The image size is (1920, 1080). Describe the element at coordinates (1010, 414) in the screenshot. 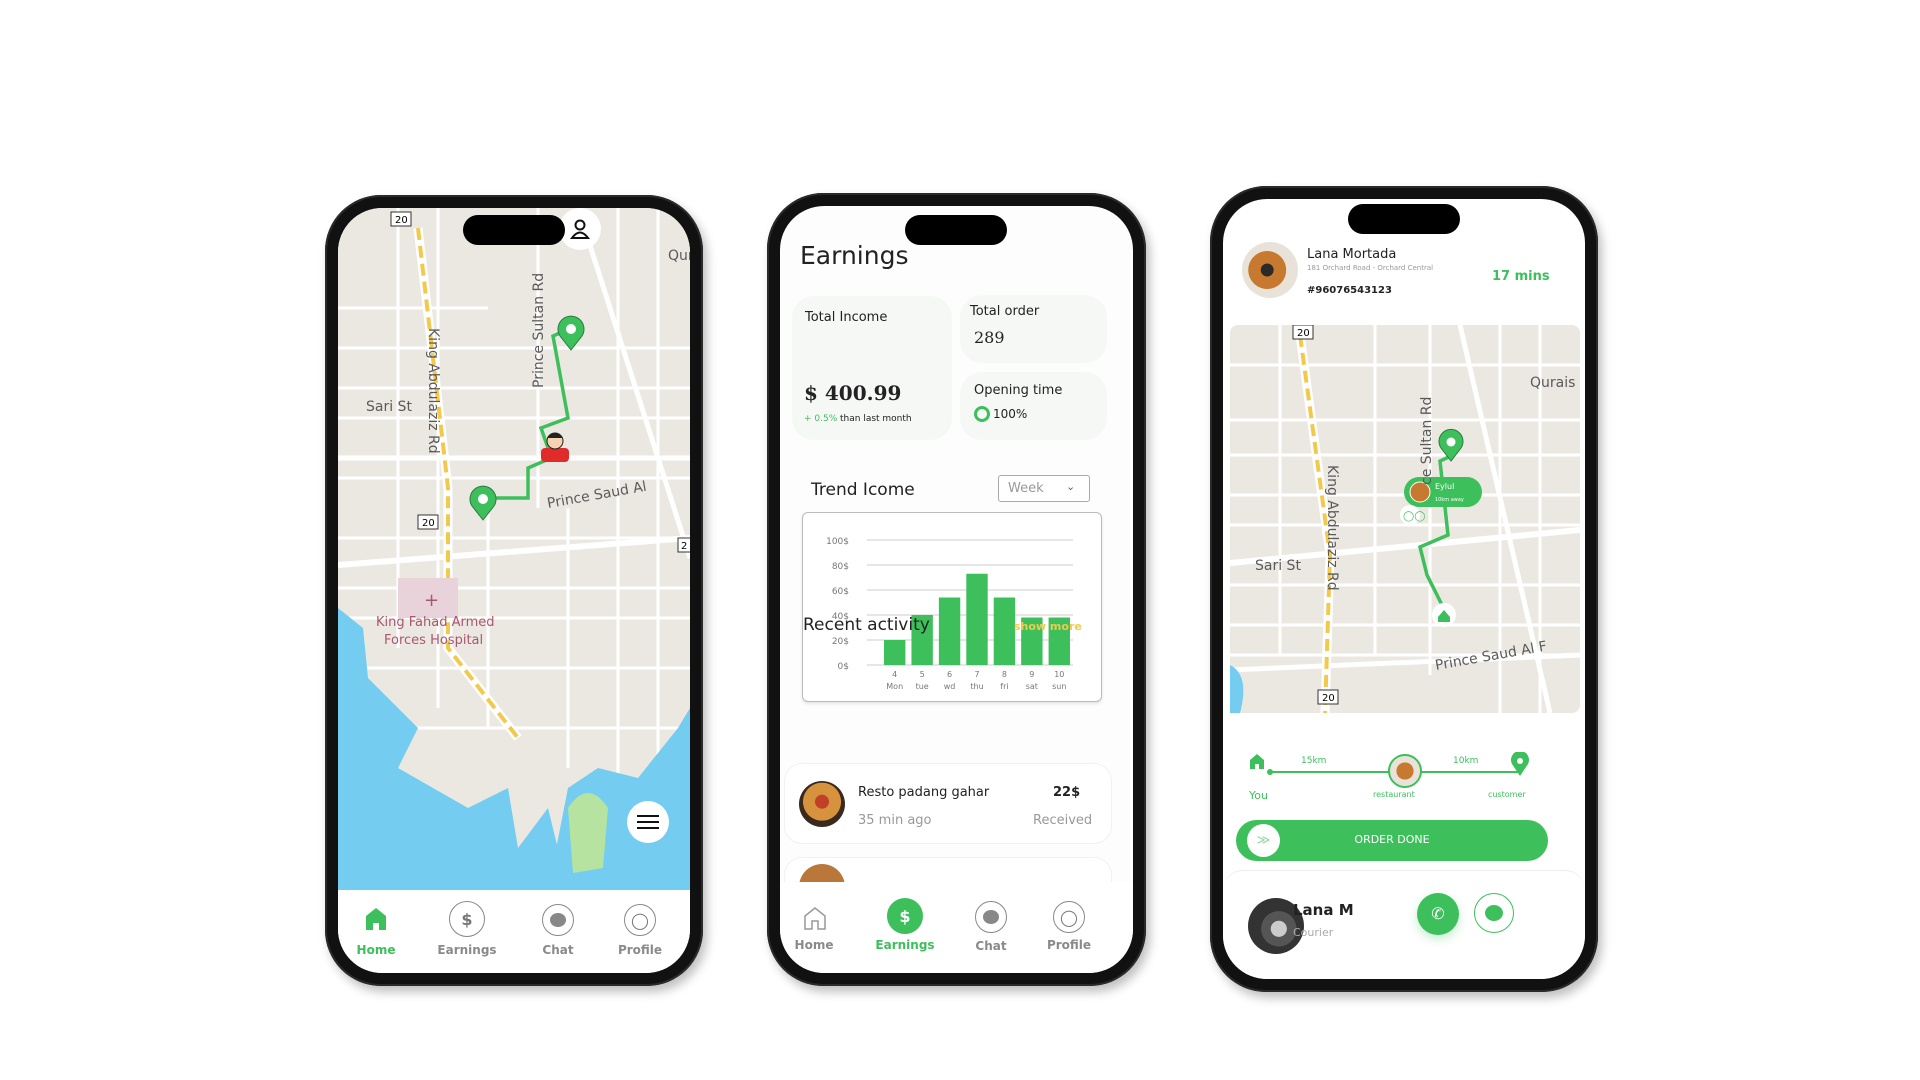

I see `opening-value: 100%` at that location.